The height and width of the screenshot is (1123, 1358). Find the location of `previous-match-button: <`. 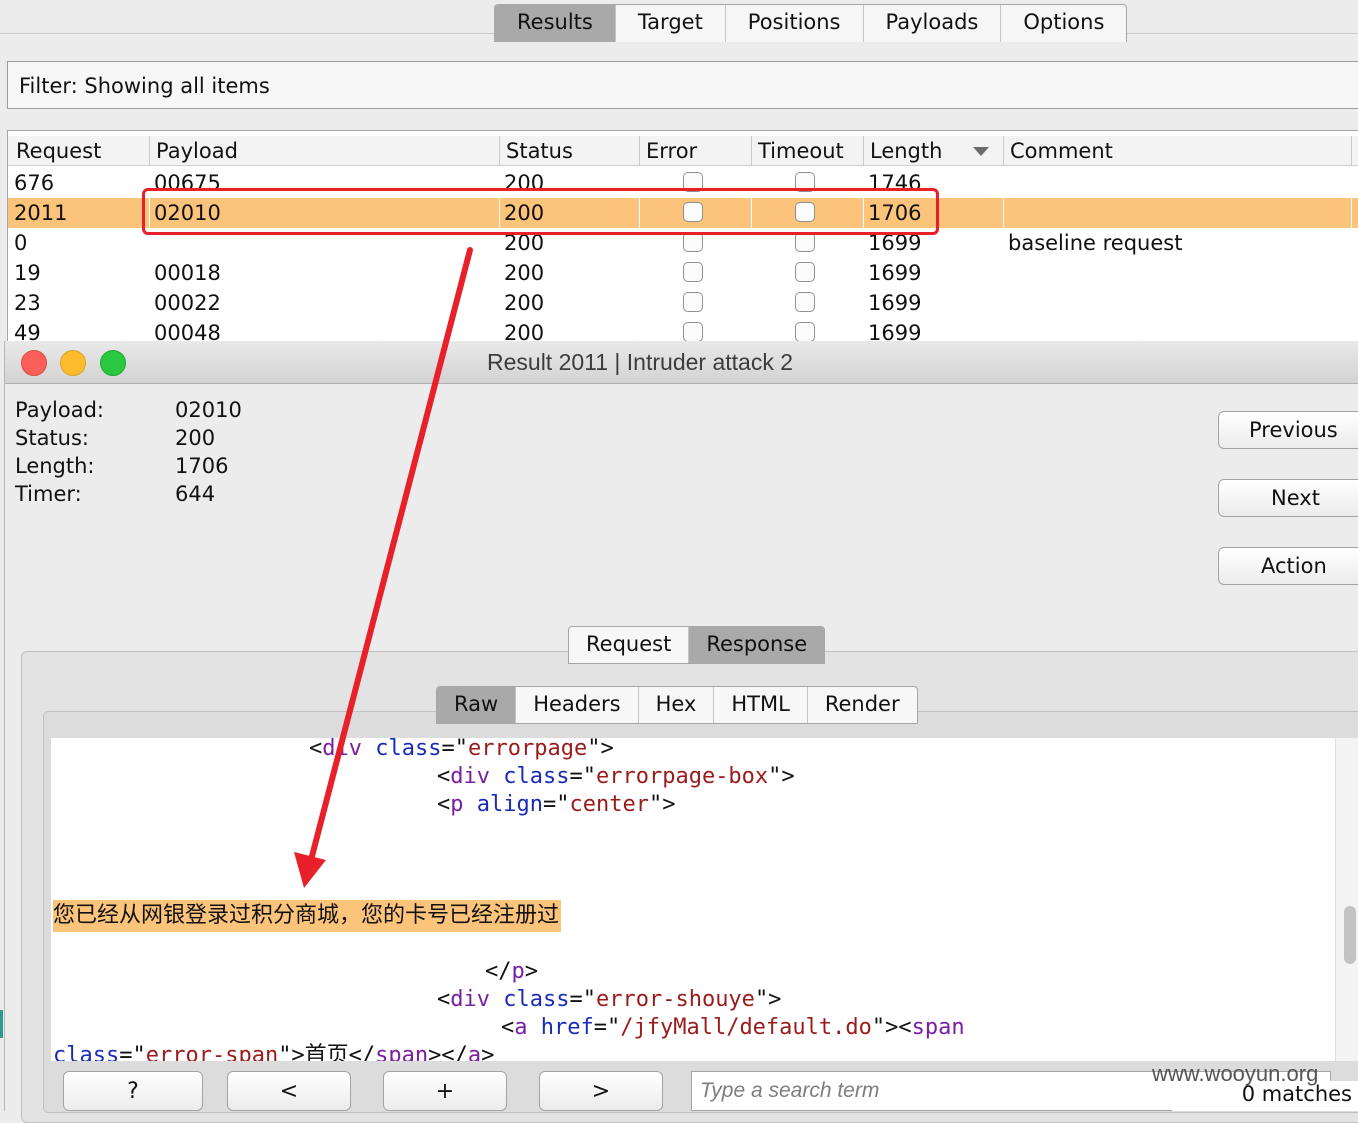

previous-match-button: < is located at coordinates (289, 1091).